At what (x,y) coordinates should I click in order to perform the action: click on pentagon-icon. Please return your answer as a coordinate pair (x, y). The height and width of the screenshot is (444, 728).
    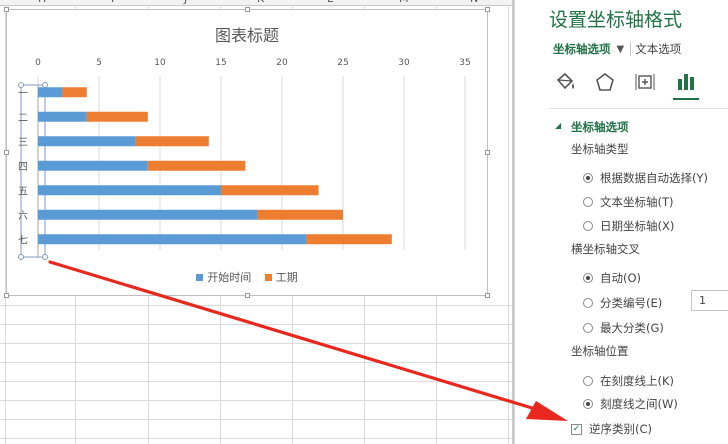
    Looking at the image, I should click on (605, 82).